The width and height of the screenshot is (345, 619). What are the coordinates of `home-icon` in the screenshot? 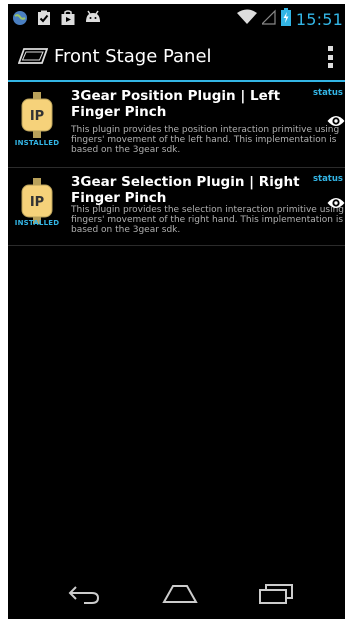 It's located at (180, 596).